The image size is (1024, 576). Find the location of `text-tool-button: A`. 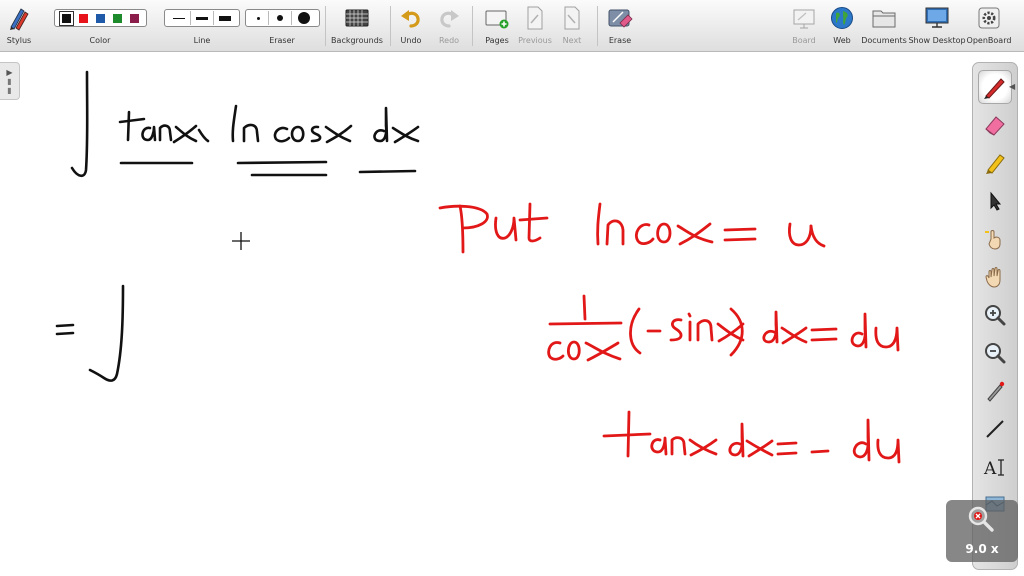

text-tool-button: A is located at coordinates (995, 467).